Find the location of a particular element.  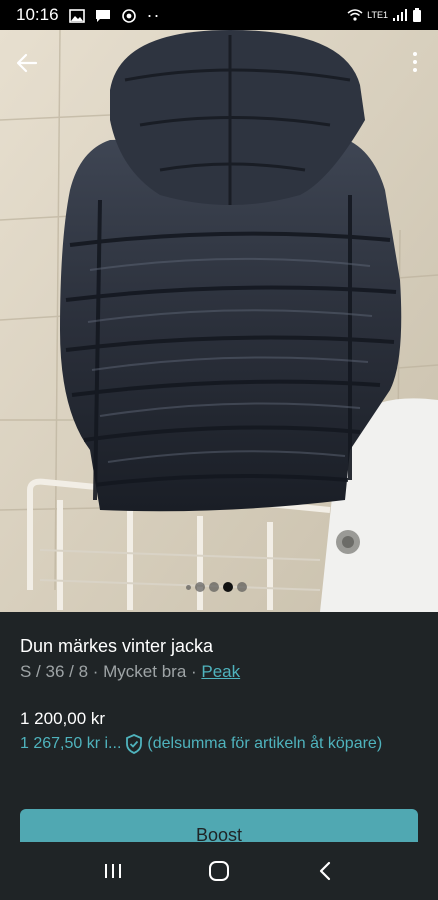

carousel-indicator is located at coordinates (216, 587).